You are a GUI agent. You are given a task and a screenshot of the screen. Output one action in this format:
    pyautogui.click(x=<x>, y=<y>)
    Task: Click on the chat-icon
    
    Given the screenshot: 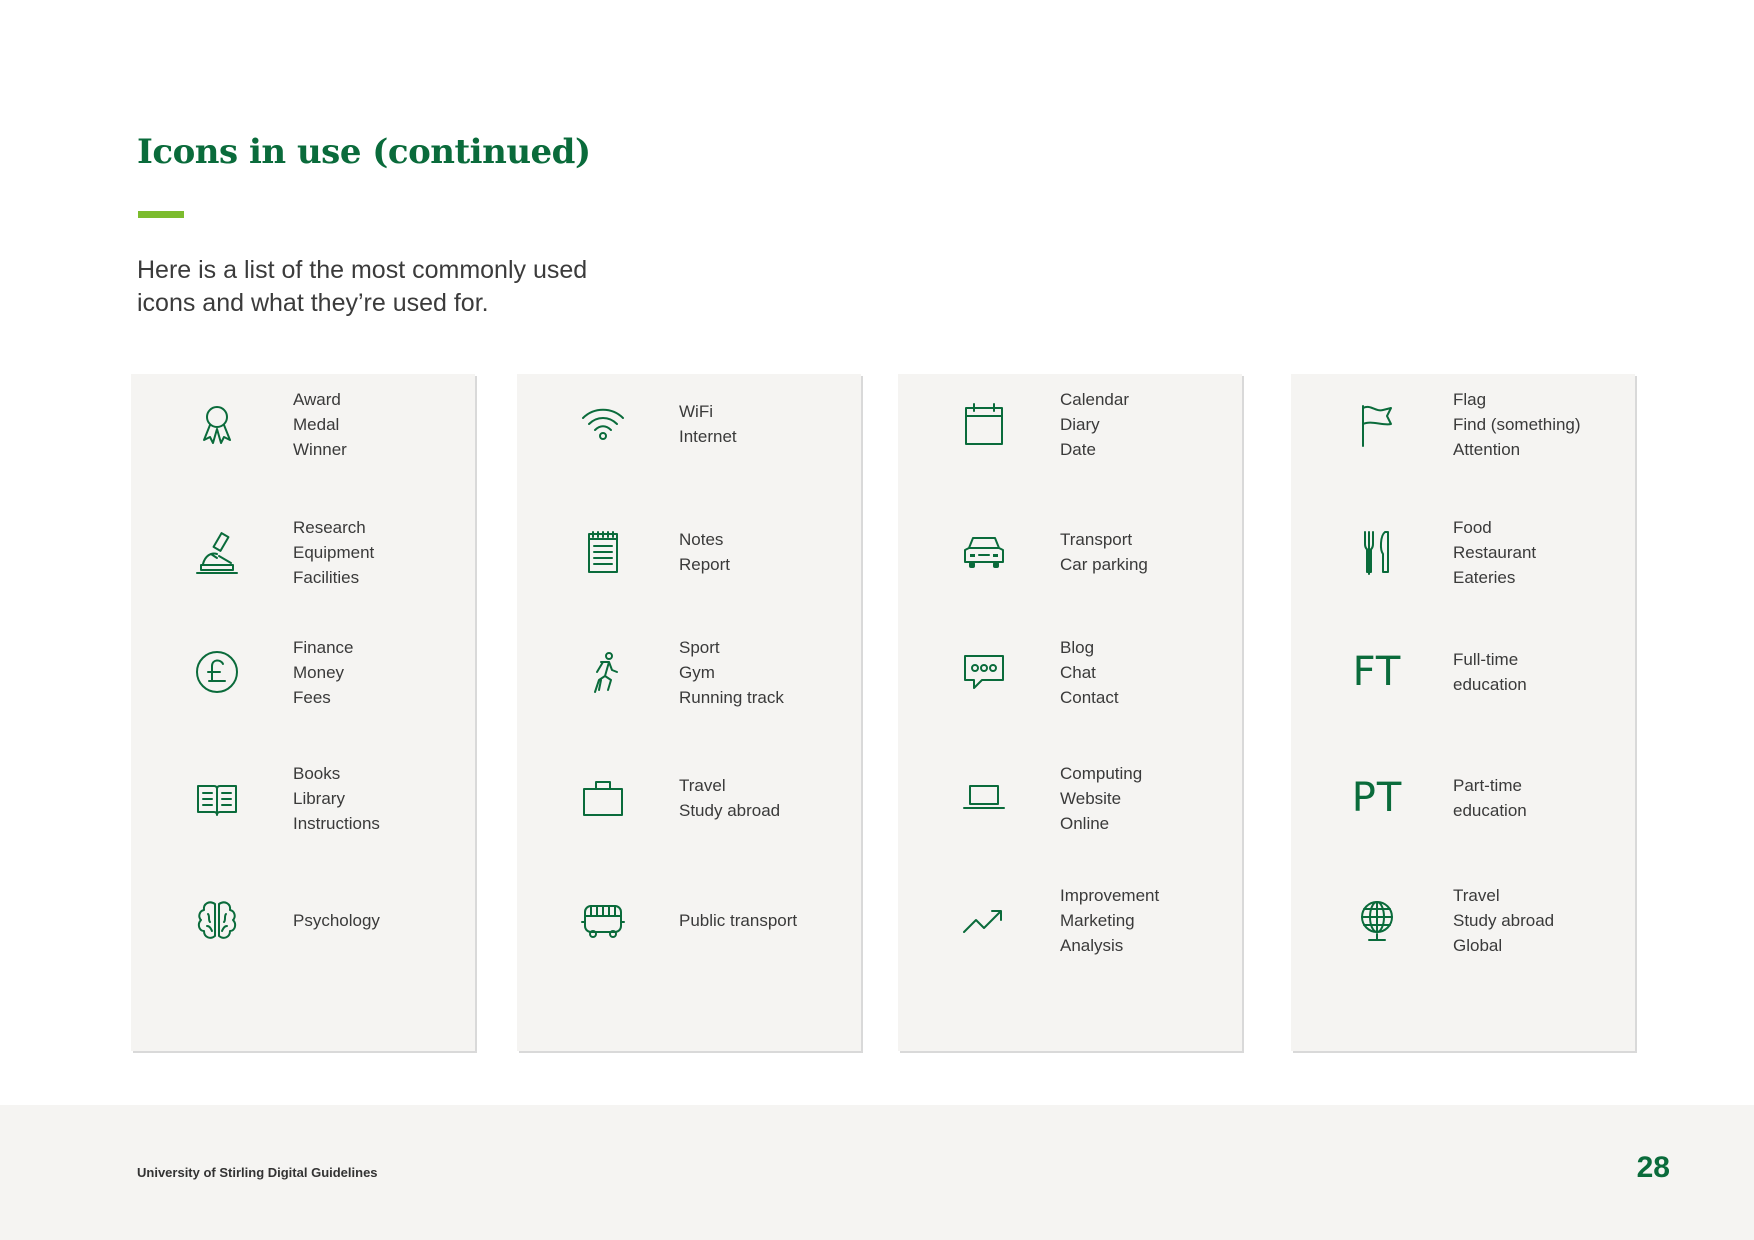 What is the action you would take?
    pyautogui.click(x=984, y=672)
    